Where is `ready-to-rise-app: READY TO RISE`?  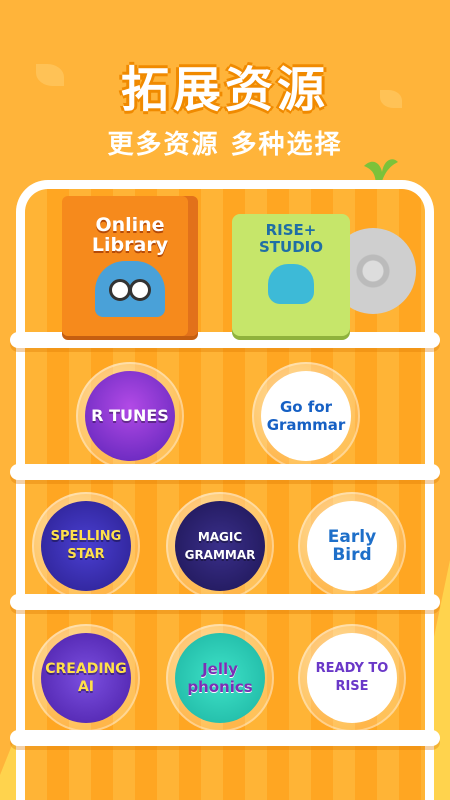 ready-to-rise-app: READY TO RISE is located at coordinates (352, 678).